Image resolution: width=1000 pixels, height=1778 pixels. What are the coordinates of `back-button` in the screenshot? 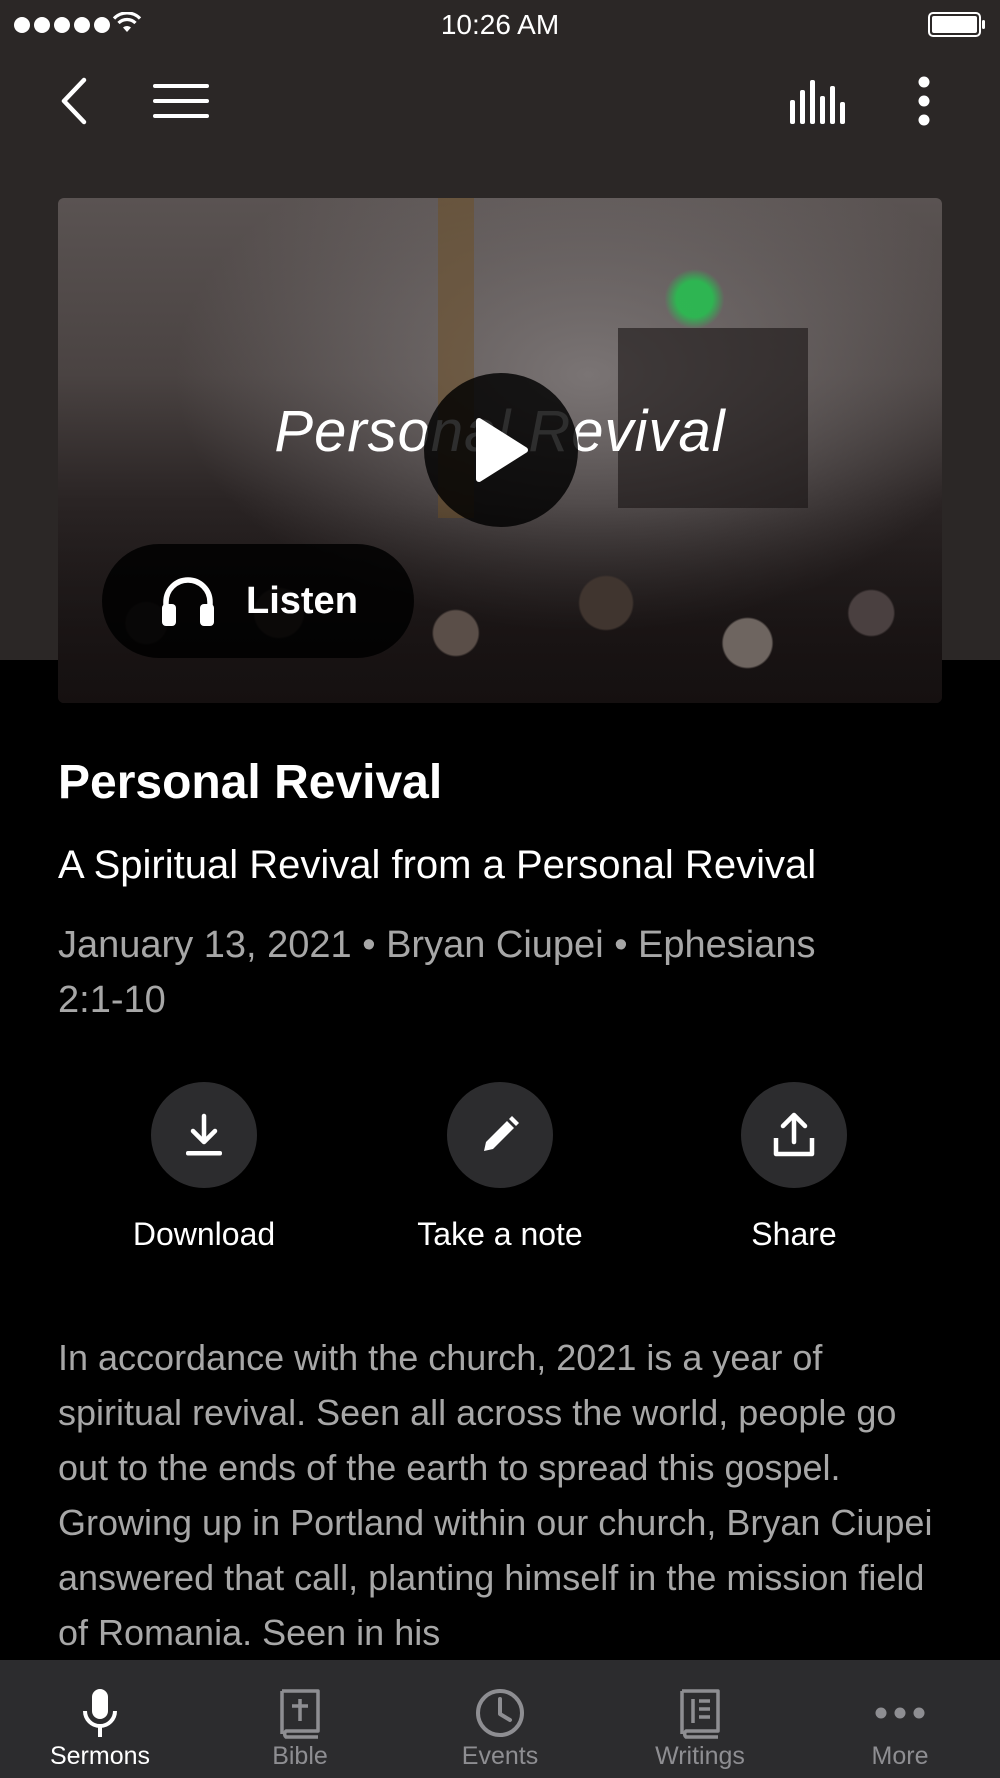 It's located at (74, 101).